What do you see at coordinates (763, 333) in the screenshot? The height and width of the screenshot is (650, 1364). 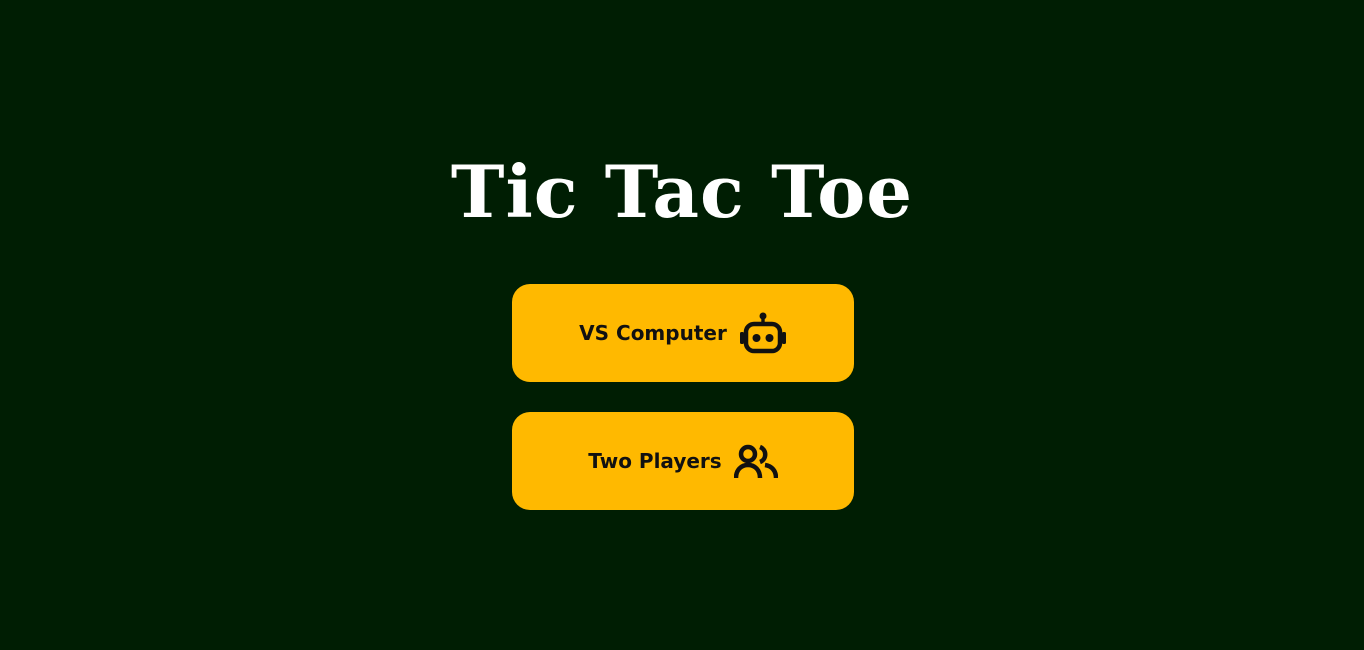 I see `robot-icon` at bounding box center [763, 333].